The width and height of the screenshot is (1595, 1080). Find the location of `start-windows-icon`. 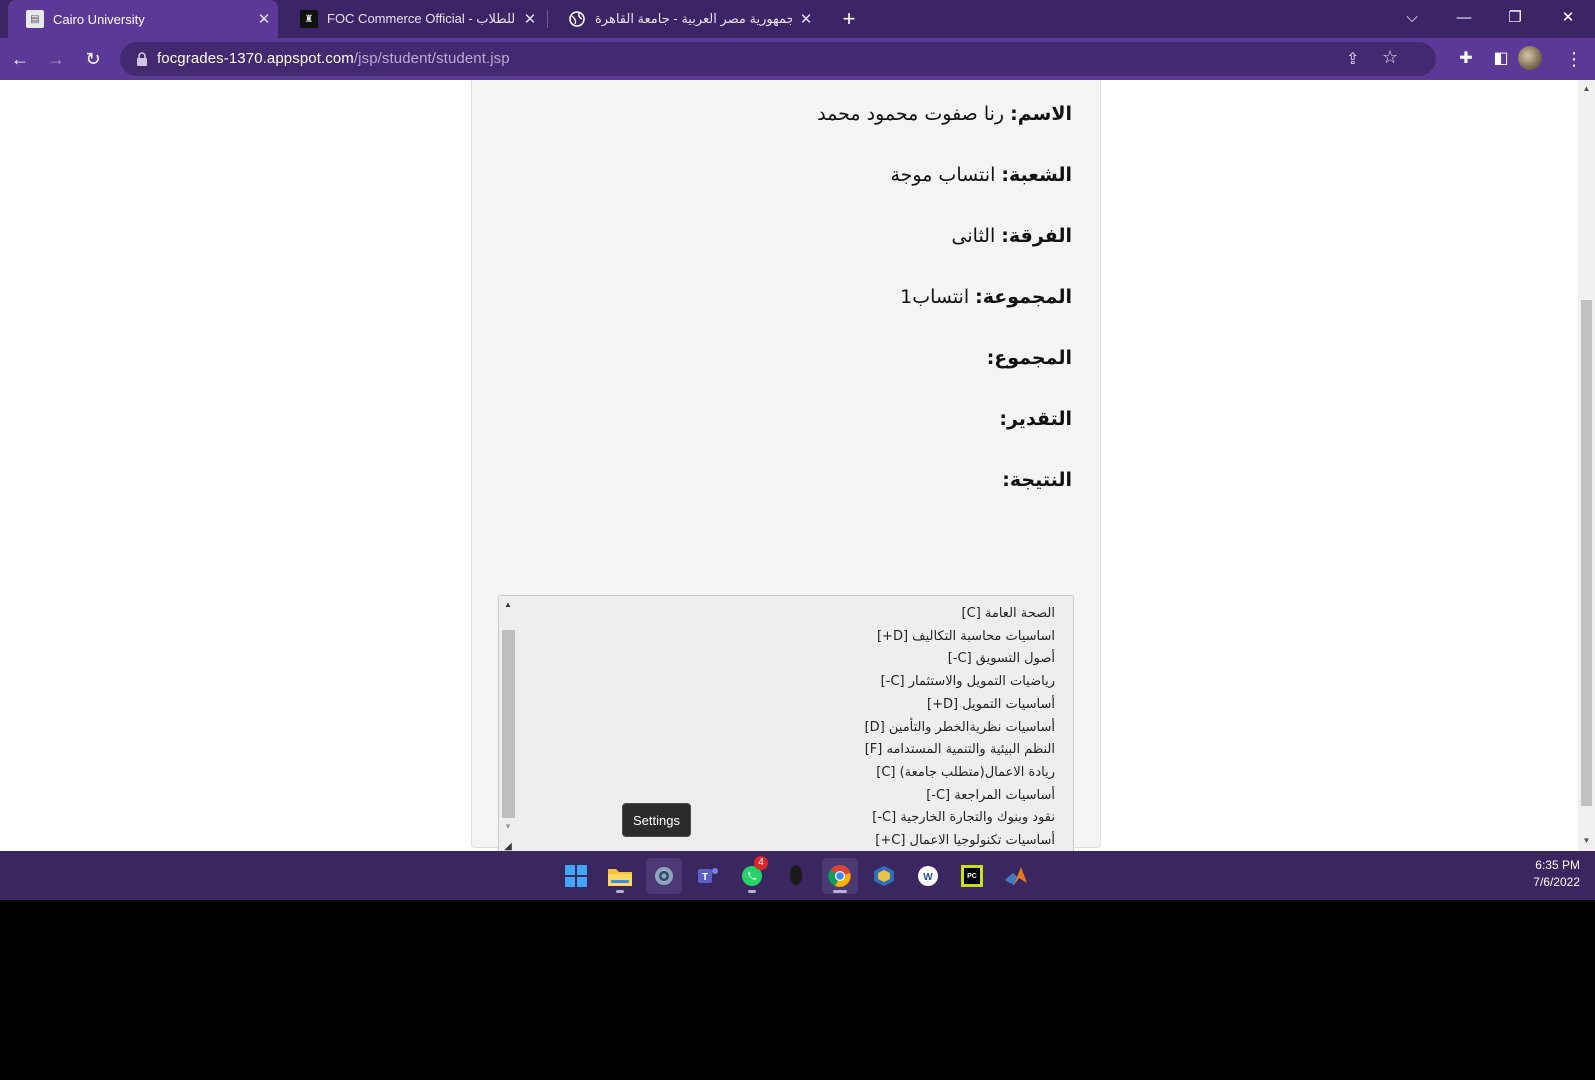

start-windows-icon is located at coordinates (576, 876).